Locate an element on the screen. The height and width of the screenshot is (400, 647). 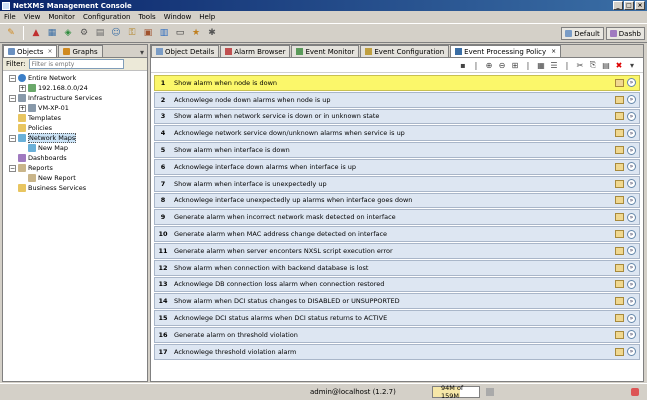
tab-event-monitor: Event Monitor is located at coordinates (325, 51).